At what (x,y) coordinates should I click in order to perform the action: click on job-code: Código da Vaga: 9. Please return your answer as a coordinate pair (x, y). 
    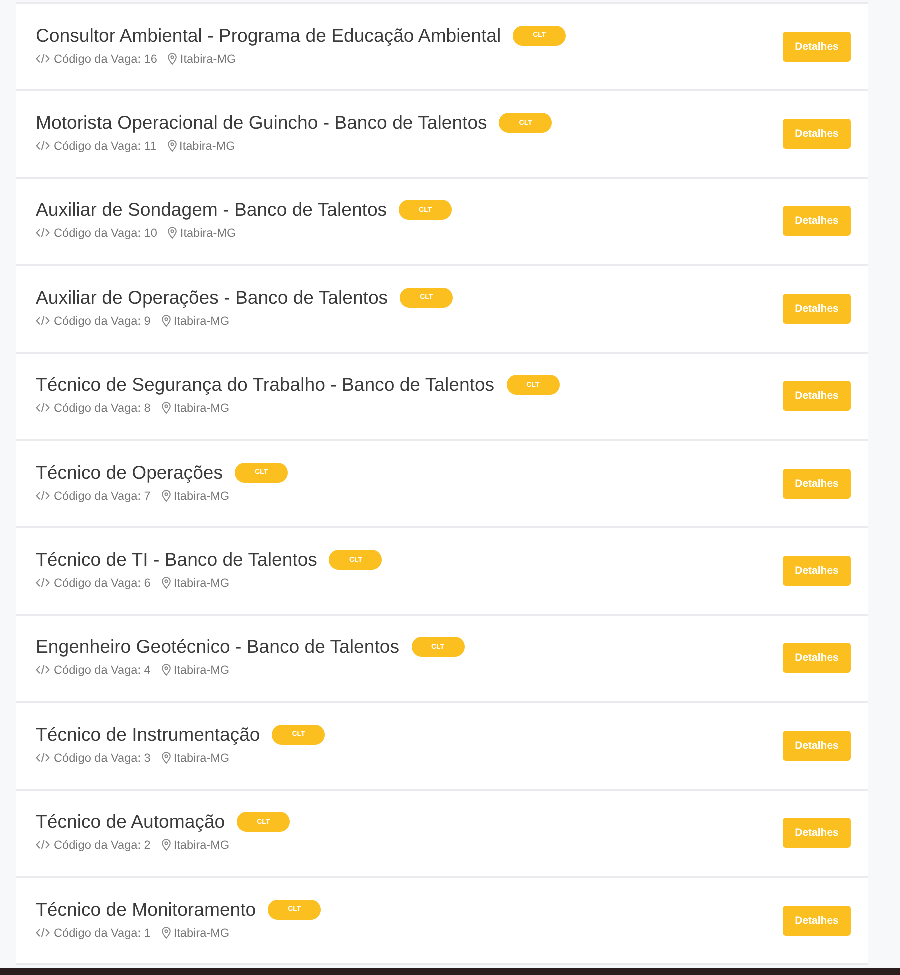
    Looking at the image, I should click on (102, 321).